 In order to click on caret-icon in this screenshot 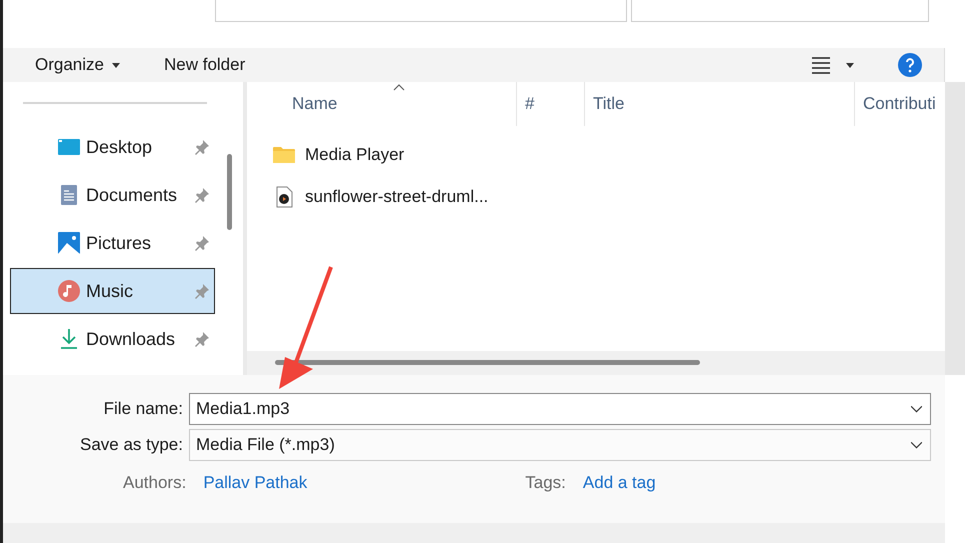, I will do `click(116, 65)`.